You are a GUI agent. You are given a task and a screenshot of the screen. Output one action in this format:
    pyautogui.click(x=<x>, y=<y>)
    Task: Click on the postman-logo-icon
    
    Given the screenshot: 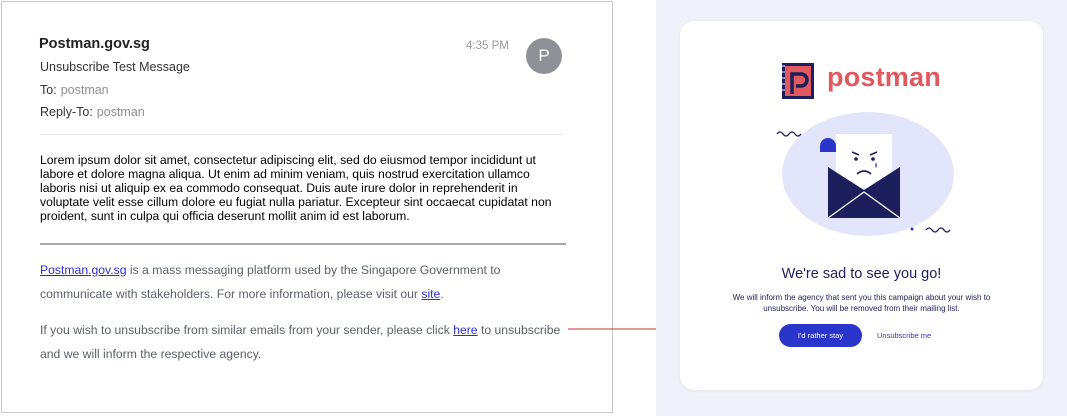 What is the action you would take?
    pyautogui.click(x=798, y=81)
    